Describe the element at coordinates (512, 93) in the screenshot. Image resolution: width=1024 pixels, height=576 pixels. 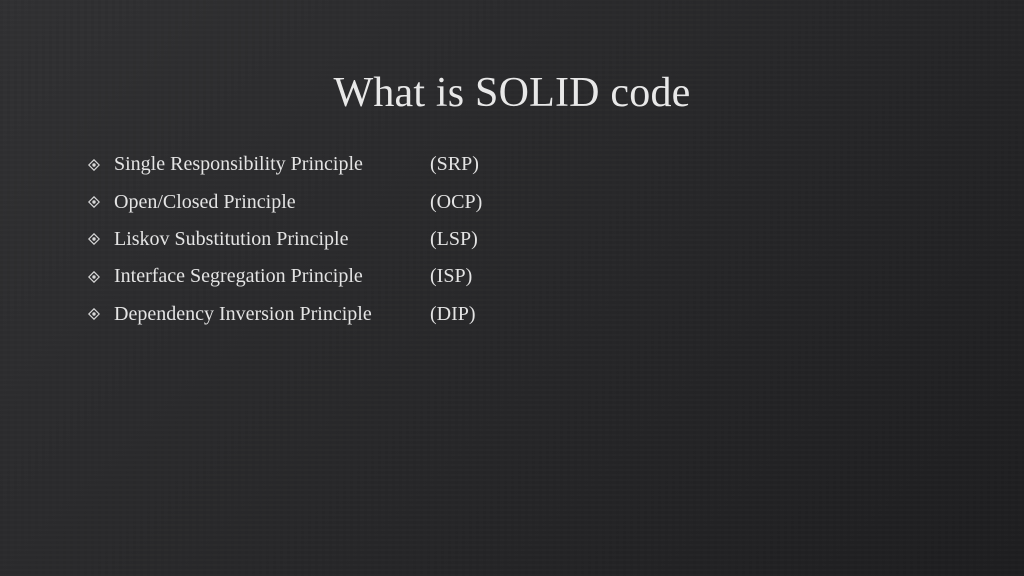
I see `slide-title: What is SOLID code` at that location.